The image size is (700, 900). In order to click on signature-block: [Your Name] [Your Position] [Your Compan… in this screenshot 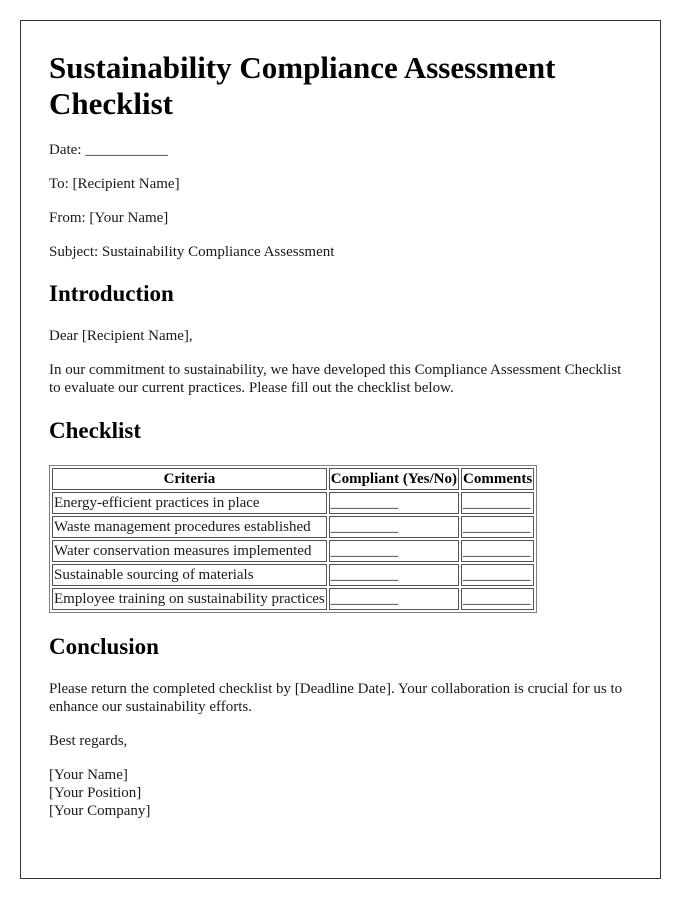, I will do `click(340, 793)`.